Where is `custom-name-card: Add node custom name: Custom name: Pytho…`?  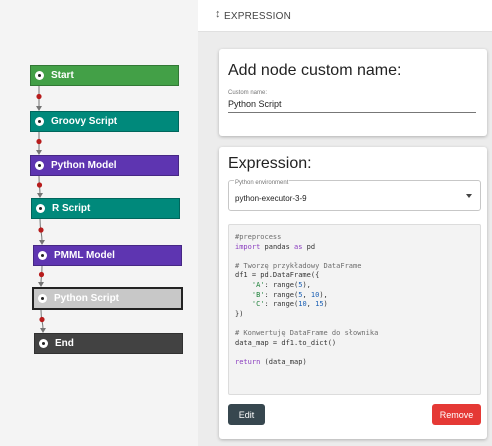 custom-name-card: Add node custom name: Custom name: Pytho… is located at coordinates (353, 92).